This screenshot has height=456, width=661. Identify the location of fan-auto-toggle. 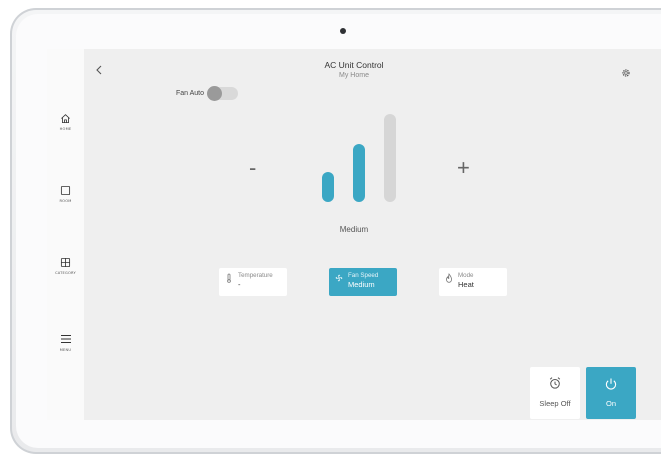
(223, 93).